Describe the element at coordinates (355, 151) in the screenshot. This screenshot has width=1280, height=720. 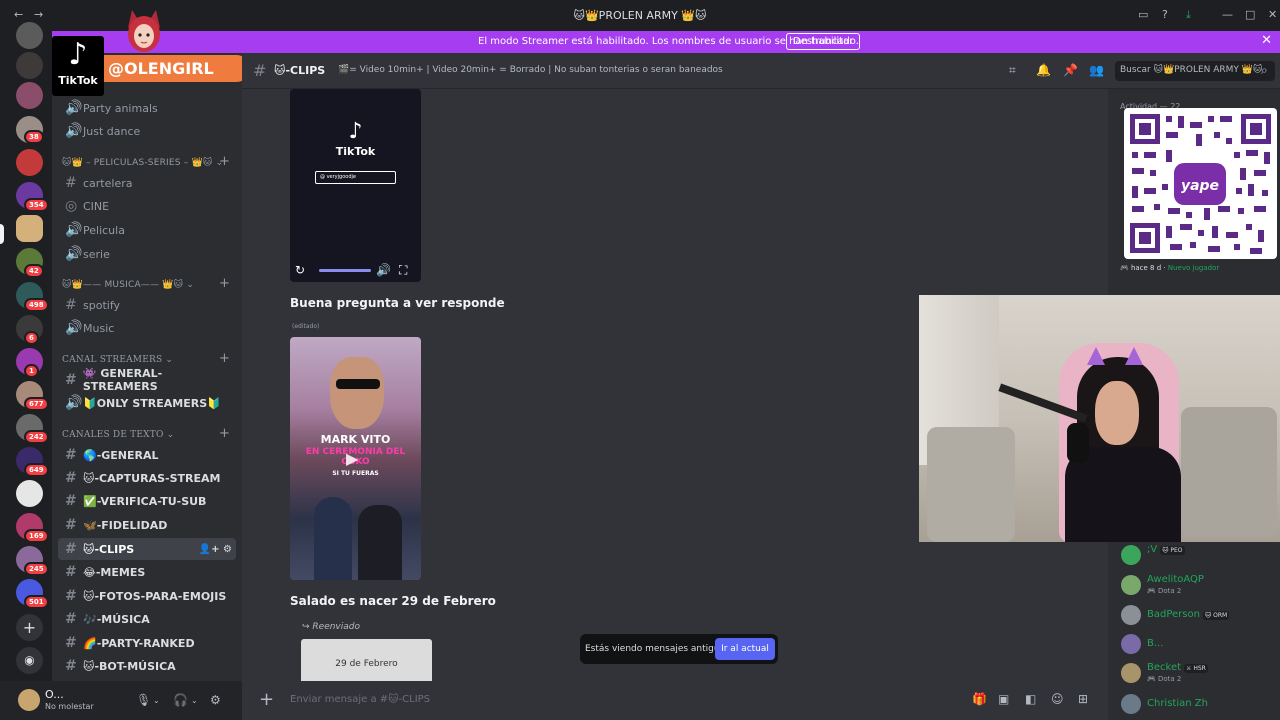
I see `video-brand-text: TikTok` at that location.